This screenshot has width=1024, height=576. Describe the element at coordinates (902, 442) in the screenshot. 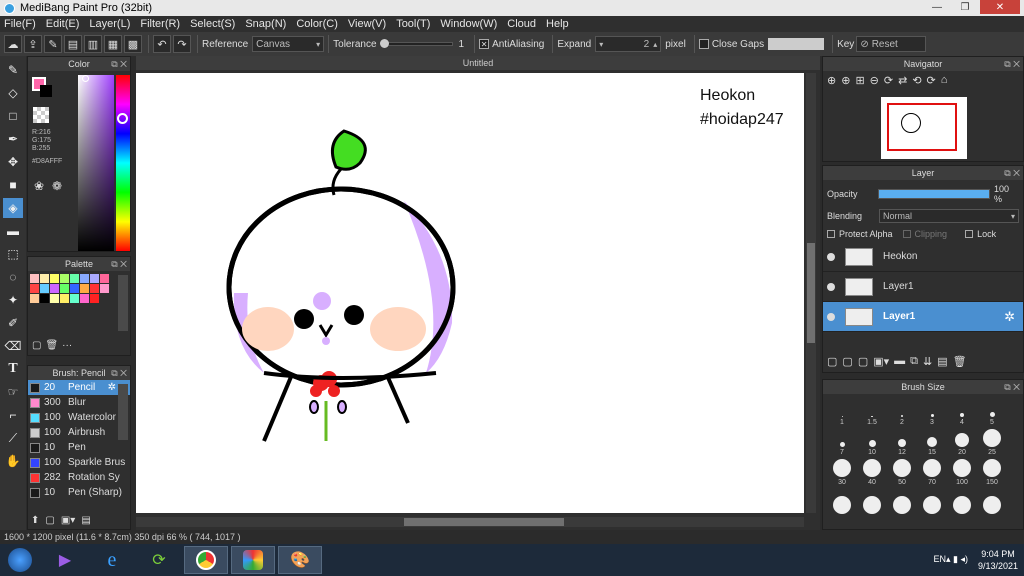

I see `brush-size-option: 12` at that location.